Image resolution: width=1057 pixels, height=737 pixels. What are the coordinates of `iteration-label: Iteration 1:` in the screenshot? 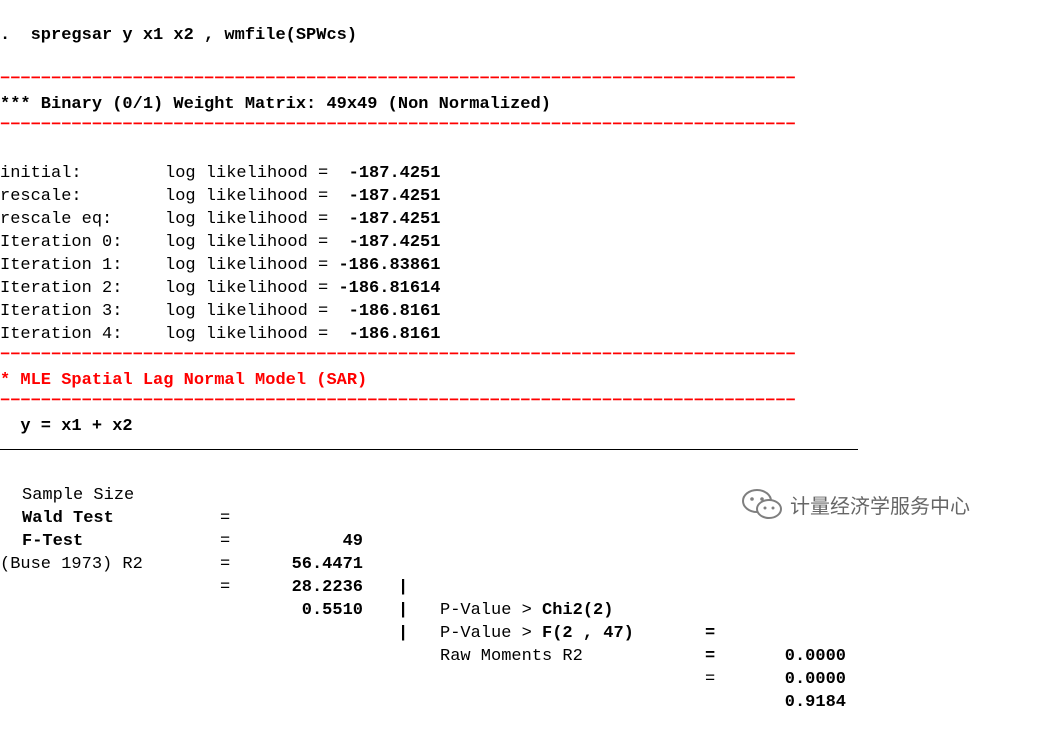 It's located at (61, 265).